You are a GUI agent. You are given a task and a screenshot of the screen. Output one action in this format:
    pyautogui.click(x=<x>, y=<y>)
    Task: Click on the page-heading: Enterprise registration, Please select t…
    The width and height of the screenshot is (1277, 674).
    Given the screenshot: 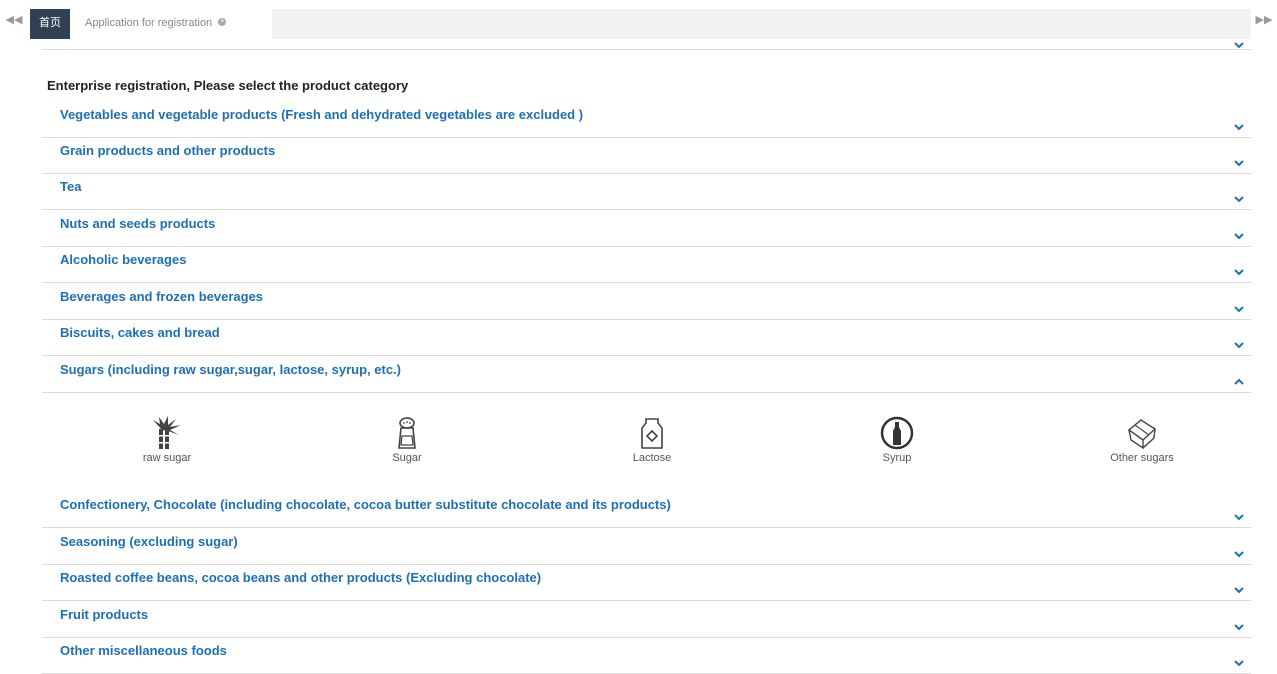 What is the action you would take?
    pyautogui.click(x=228, y=85)
    